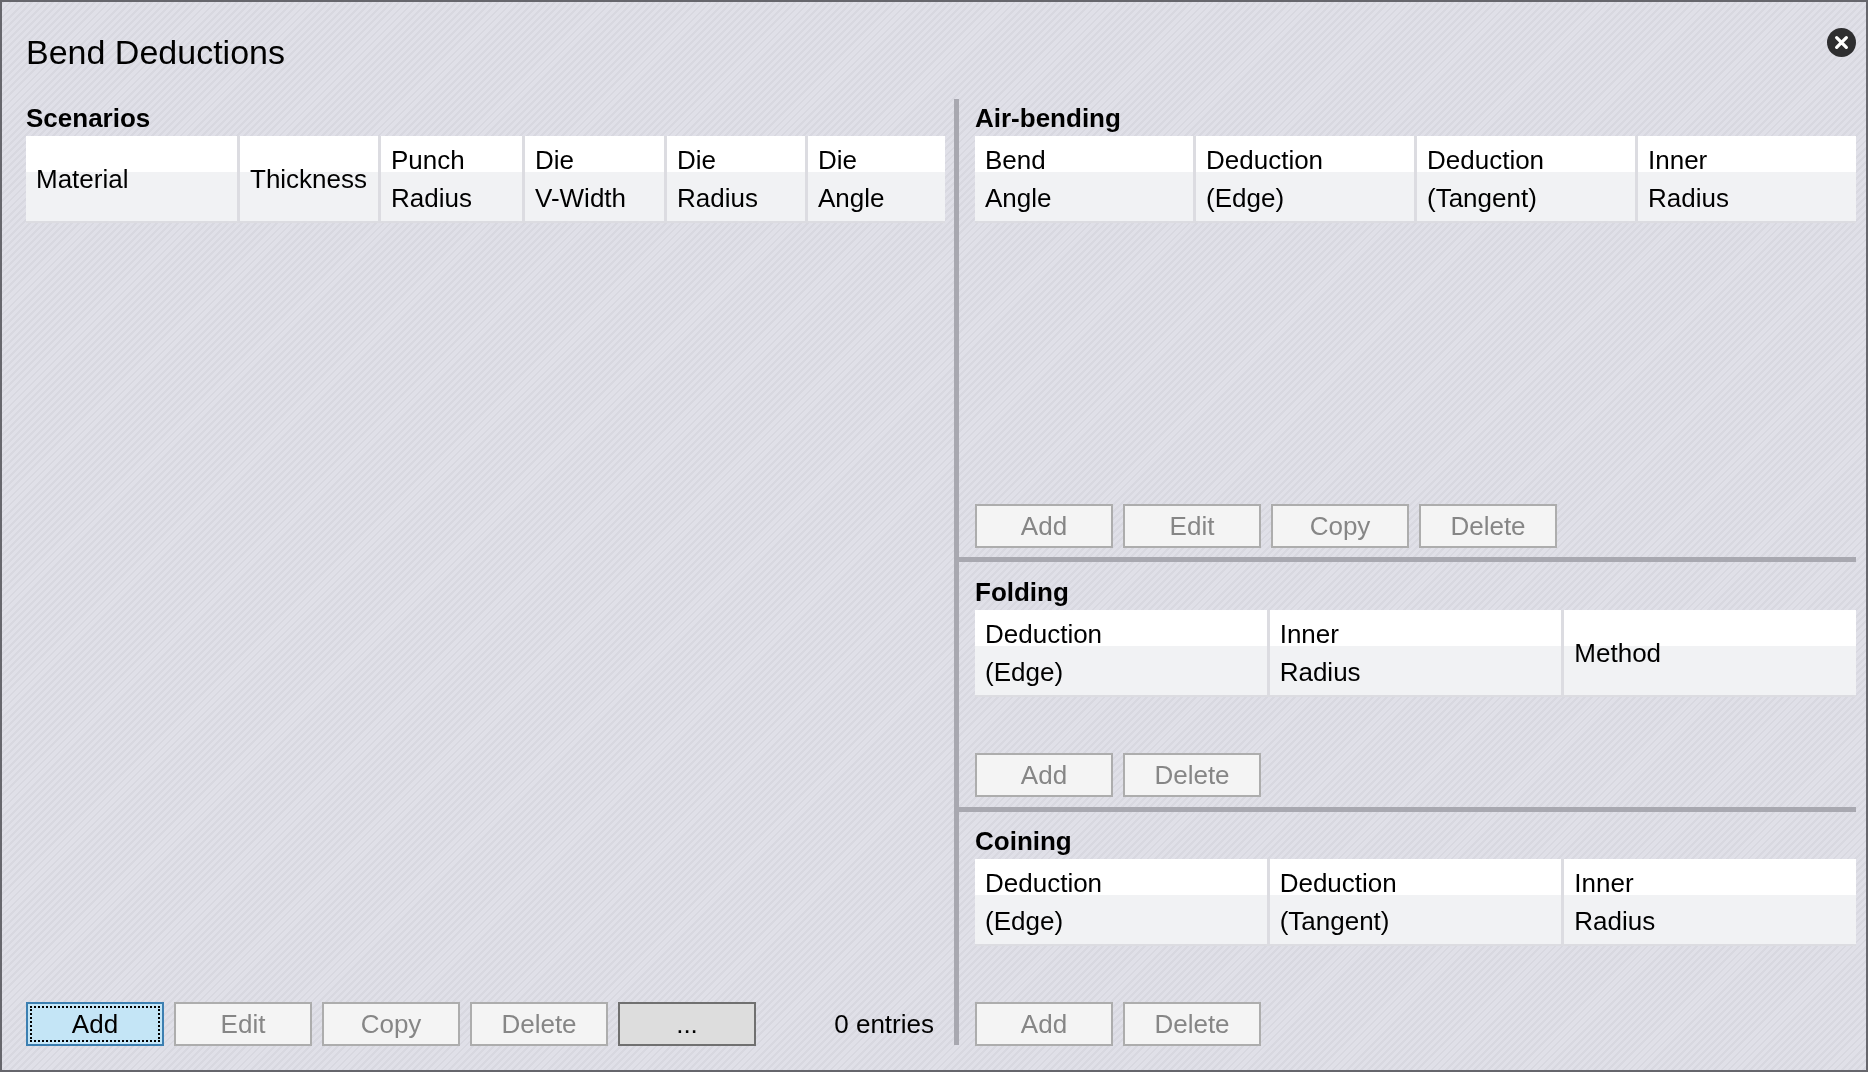 This screenshot has width=1868, height=1072. What do you see at coordinates (131, 178) in the screenshot?
I see `column-header: Material` at bounding box center [131, 178].